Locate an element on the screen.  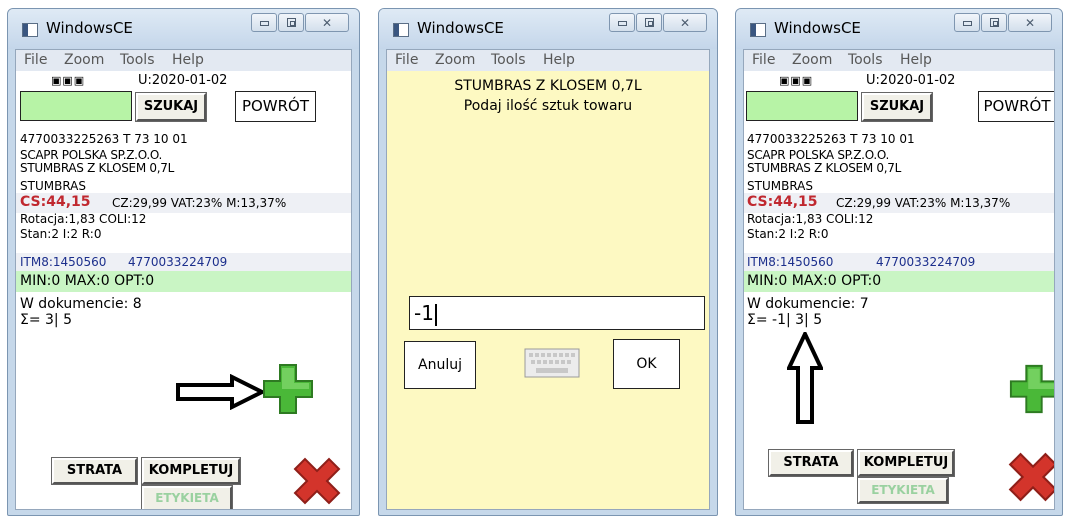
arrow-right-icon is located at coordinates (220, 392).